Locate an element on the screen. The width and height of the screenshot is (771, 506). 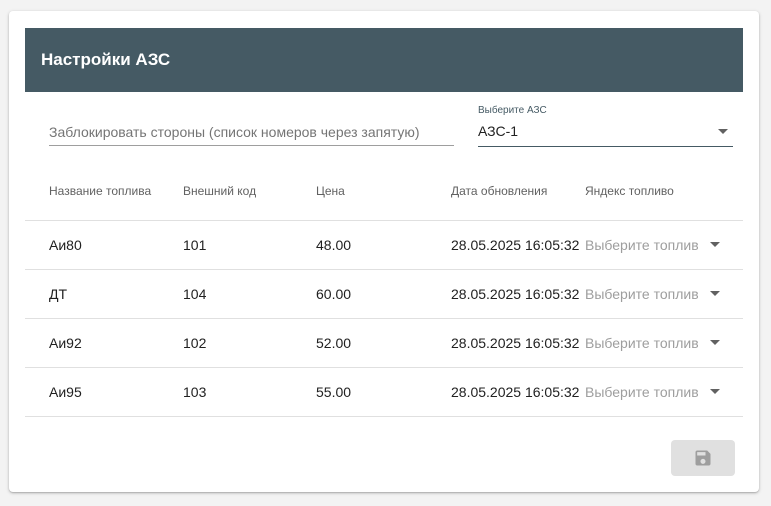
external-code-cell: 101 is located at coordinates (195, 245).